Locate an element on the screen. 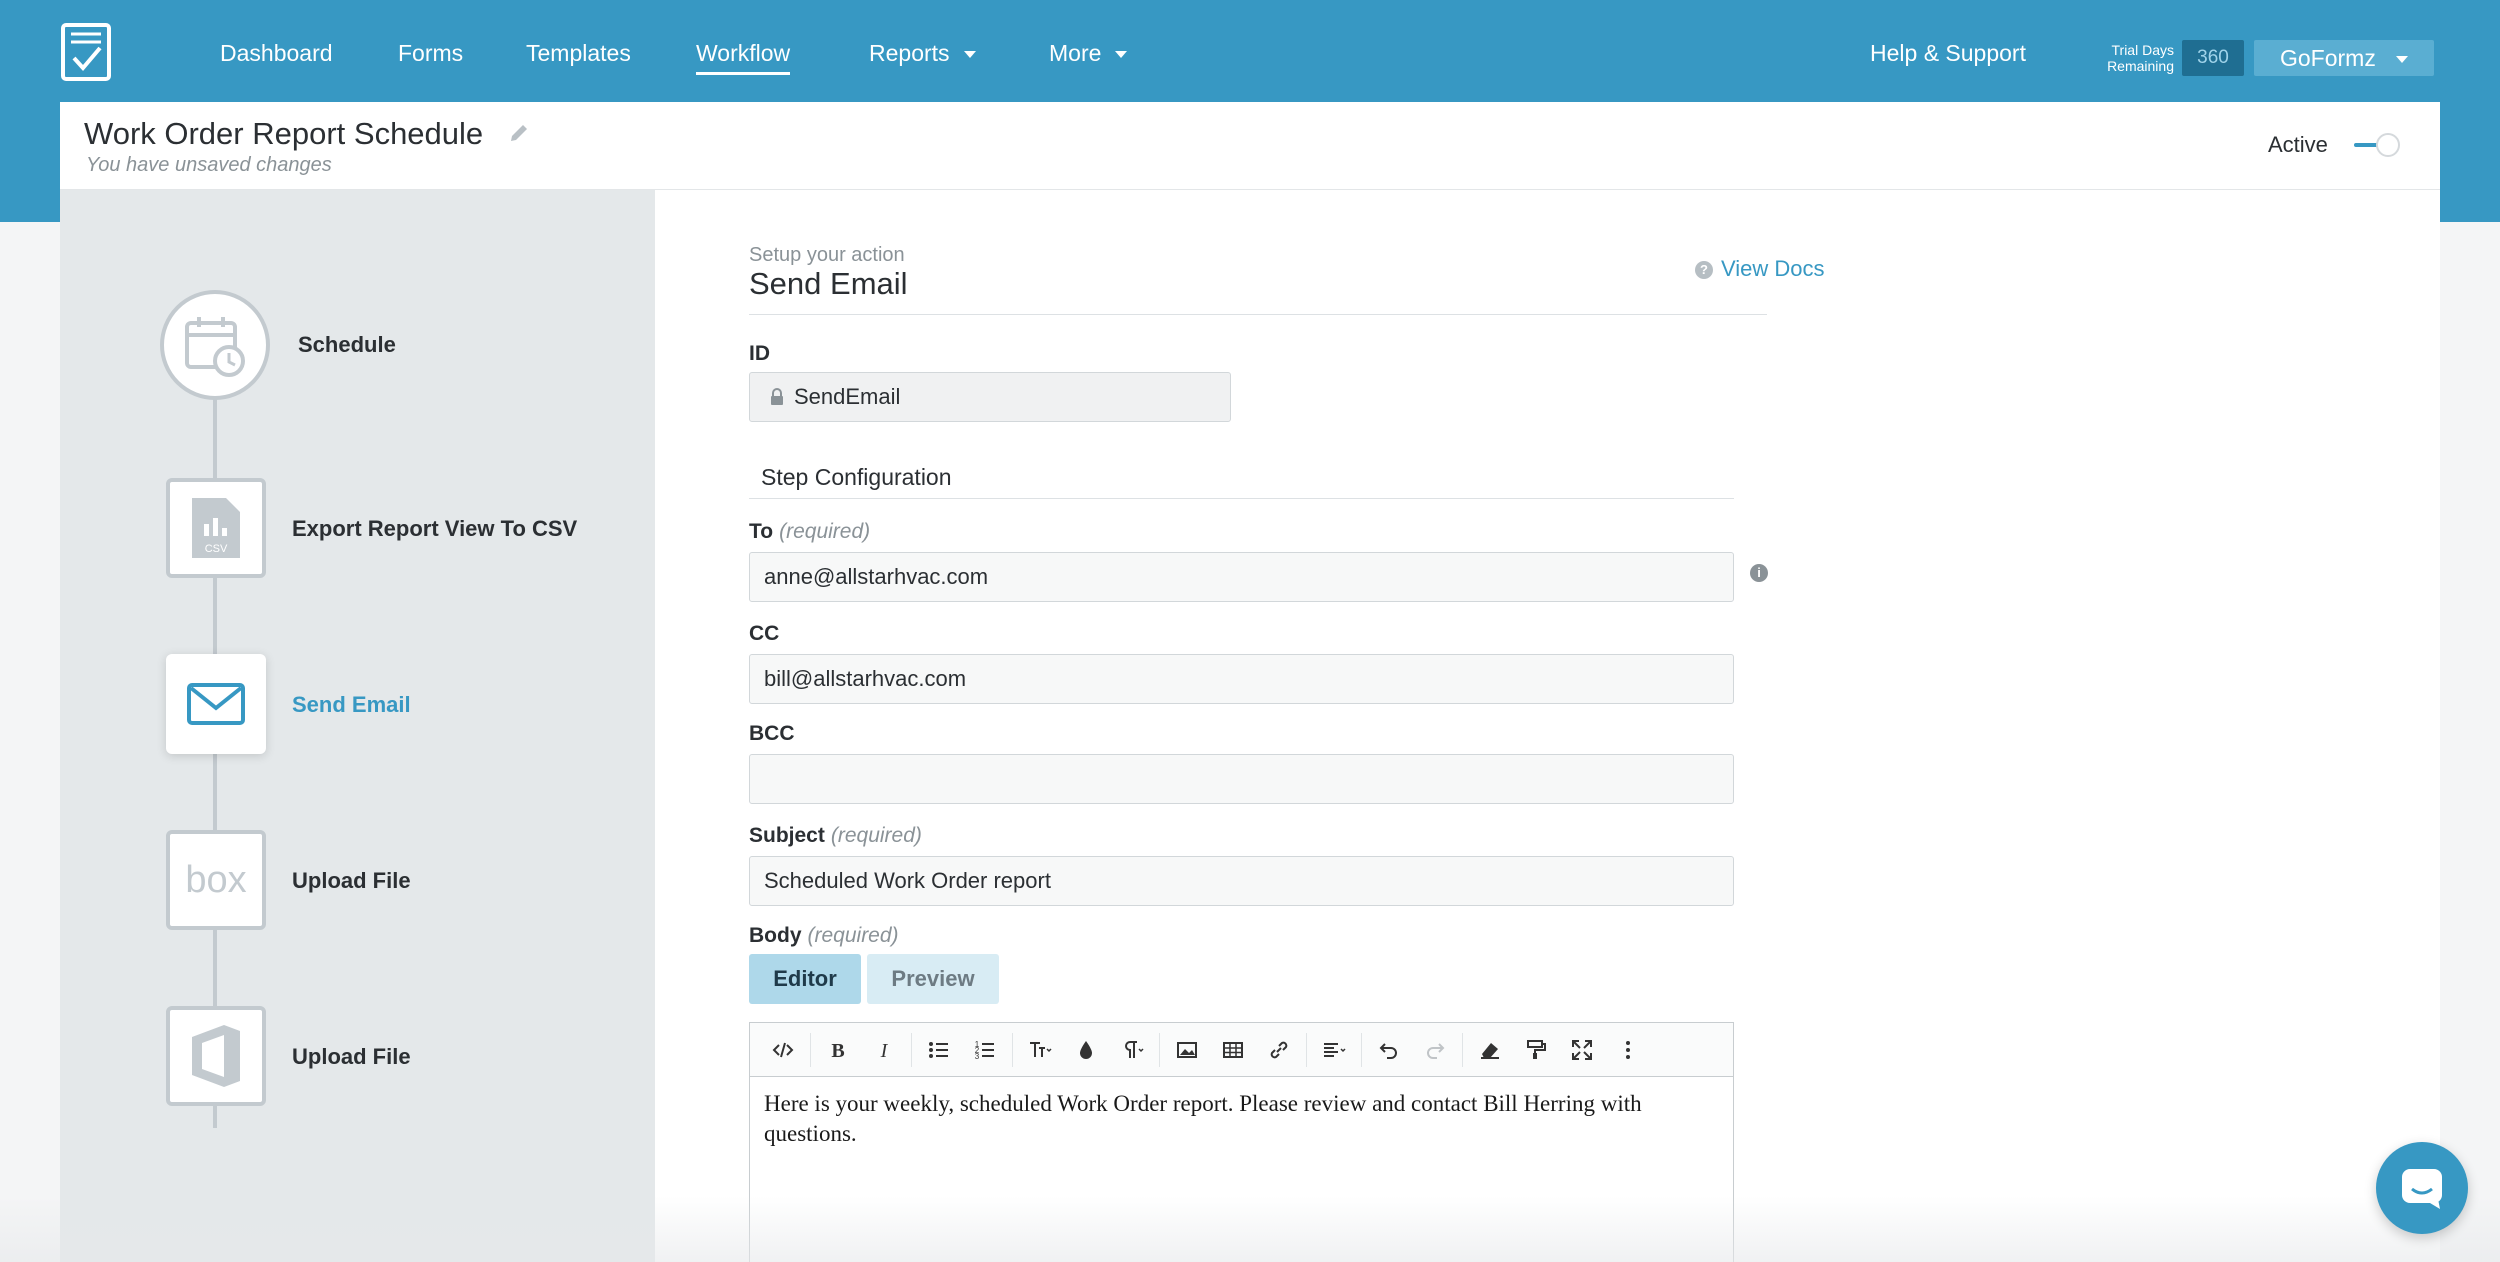 This screenshot has width=2500, height=1262. nav-reports-label: Reports is located at coordinates (909, 53).